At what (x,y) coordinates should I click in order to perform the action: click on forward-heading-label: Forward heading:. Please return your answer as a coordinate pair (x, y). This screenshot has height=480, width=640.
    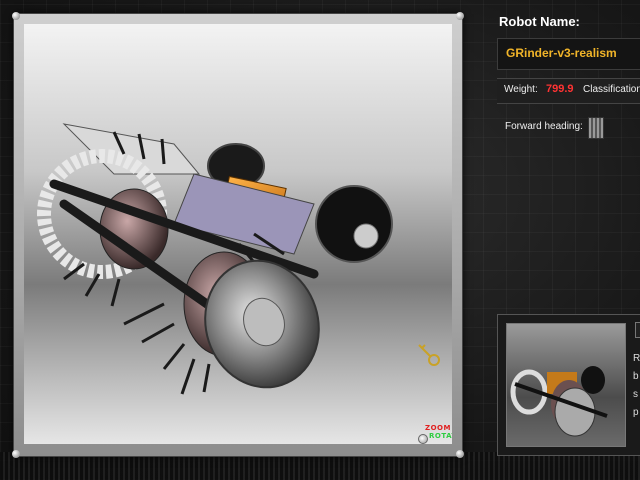
    Looking at the image, I should click on (544, 126).